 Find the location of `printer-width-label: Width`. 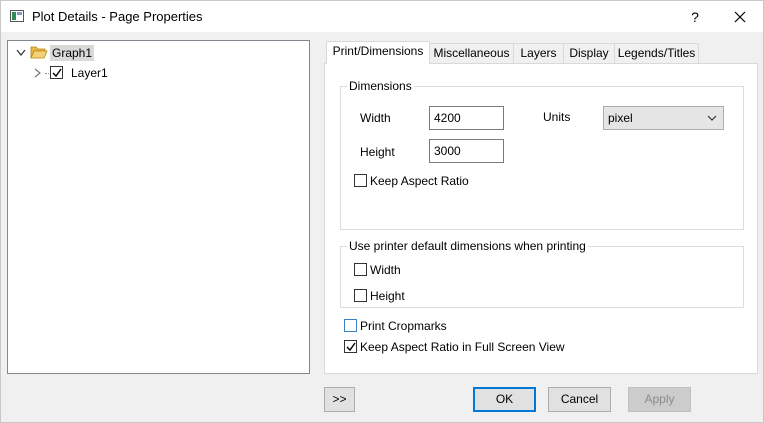

printer-width-label: Width is located at coordinates (385, 270).